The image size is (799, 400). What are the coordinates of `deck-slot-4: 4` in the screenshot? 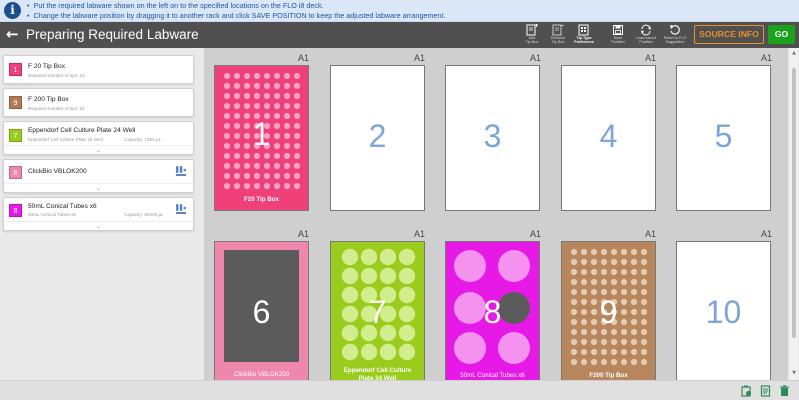 It's located at (608, 138).